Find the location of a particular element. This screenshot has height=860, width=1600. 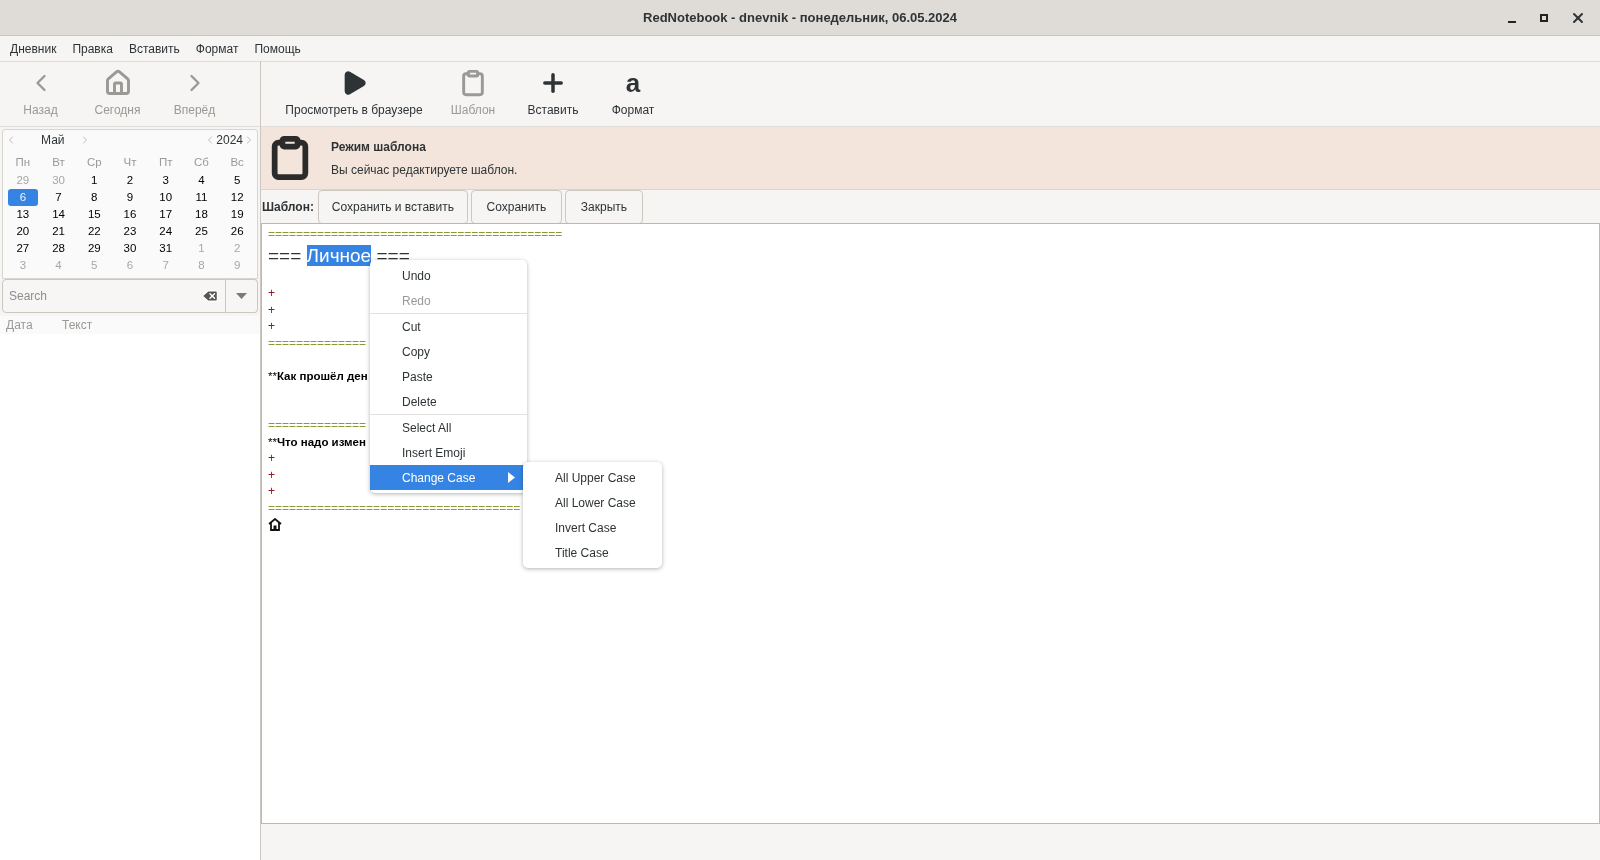

calendar-day: 12 is located at coordinates (237, 197).